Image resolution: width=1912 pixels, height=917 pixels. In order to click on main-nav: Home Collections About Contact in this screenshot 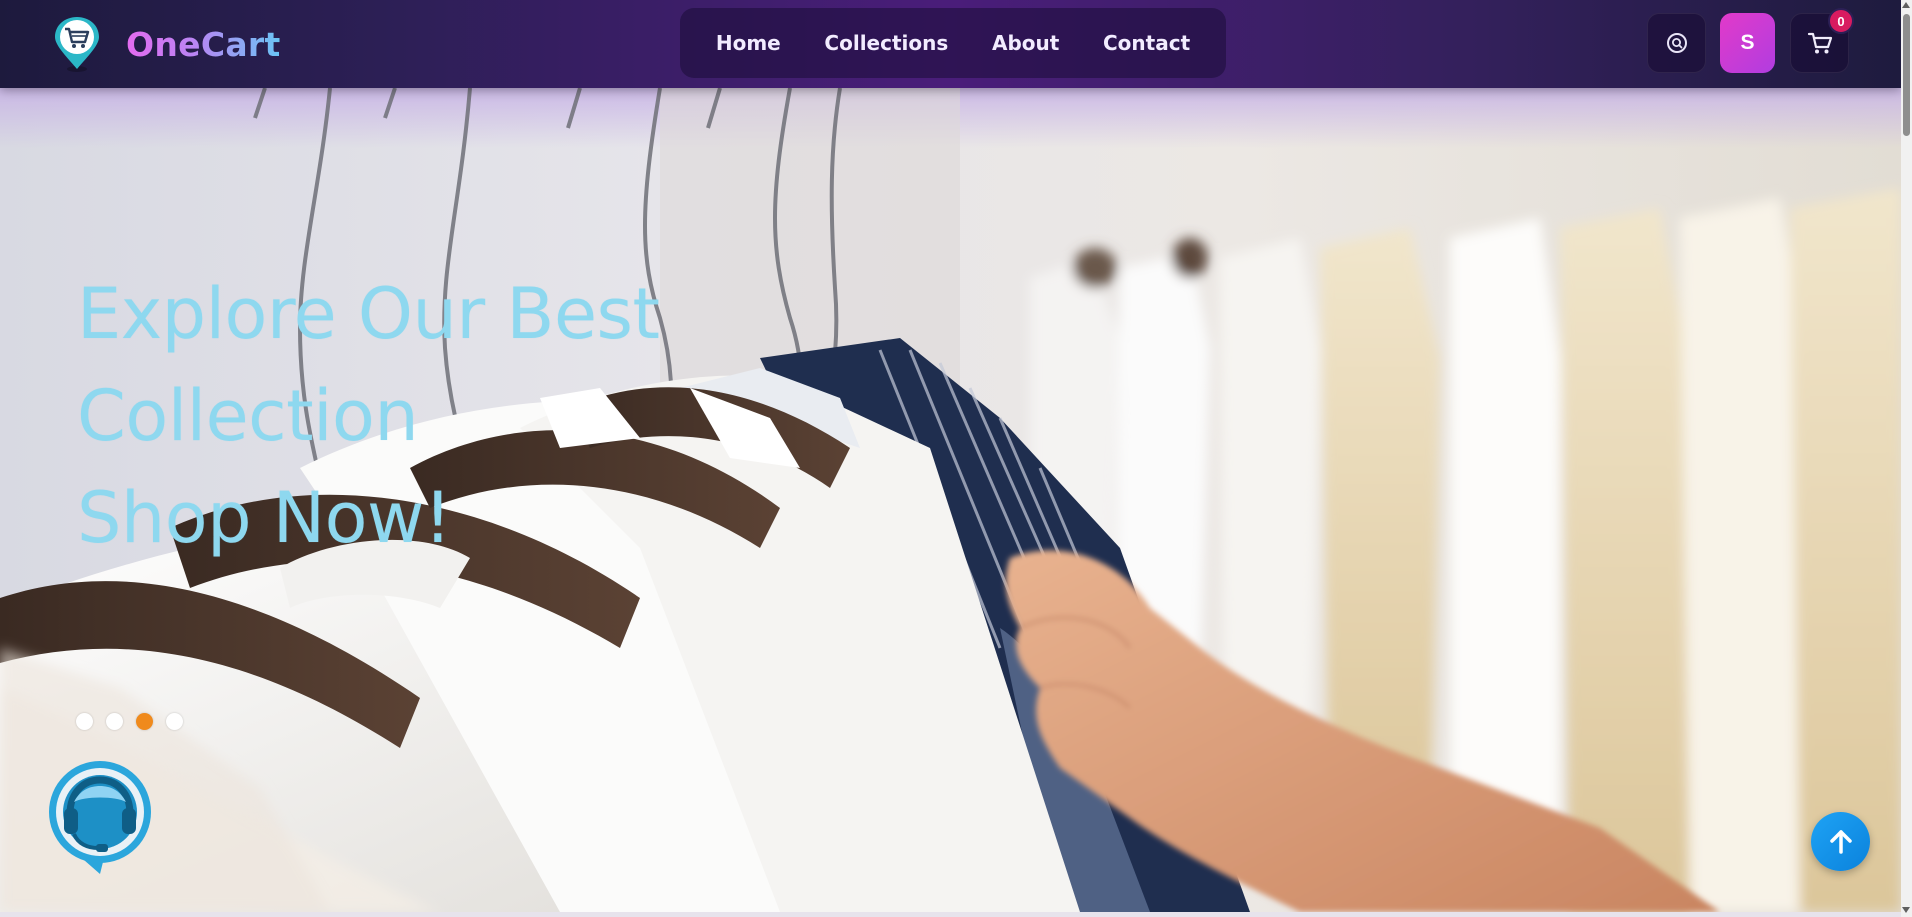, I will do `click(953, 43)`.